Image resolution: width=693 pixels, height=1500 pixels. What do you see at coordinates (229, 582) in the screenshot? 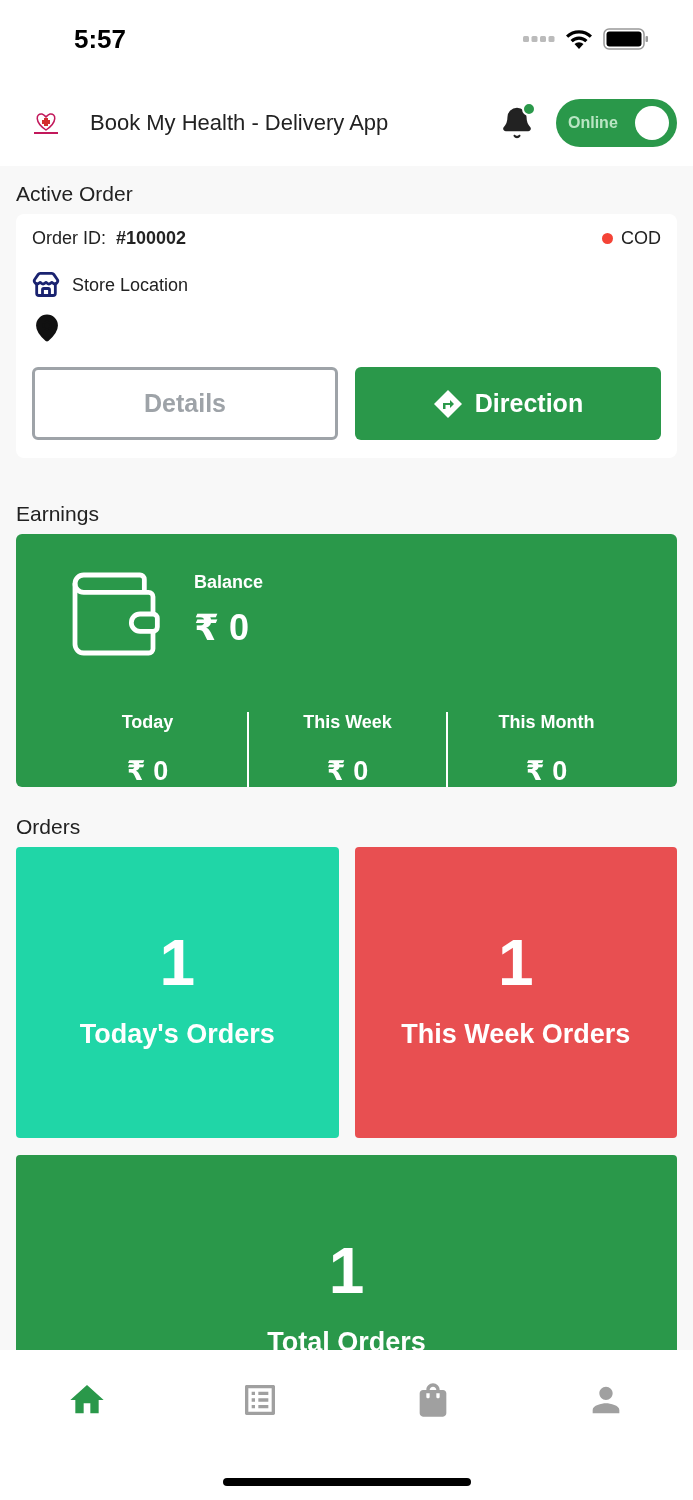
I see `balance-label: Balance` at bounding box center [229, 582].